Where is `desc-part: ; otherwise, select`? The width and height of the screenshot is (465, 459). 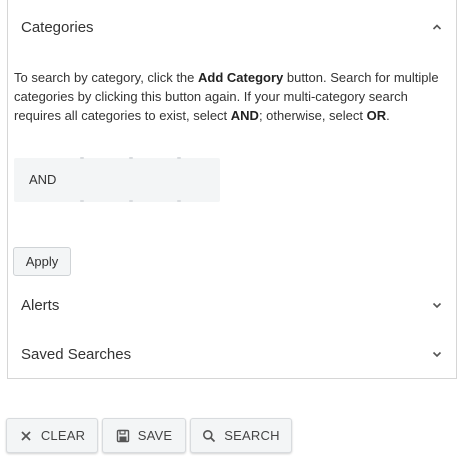
desc-part: ; otherwise, select is located at coordinates (312, 115).